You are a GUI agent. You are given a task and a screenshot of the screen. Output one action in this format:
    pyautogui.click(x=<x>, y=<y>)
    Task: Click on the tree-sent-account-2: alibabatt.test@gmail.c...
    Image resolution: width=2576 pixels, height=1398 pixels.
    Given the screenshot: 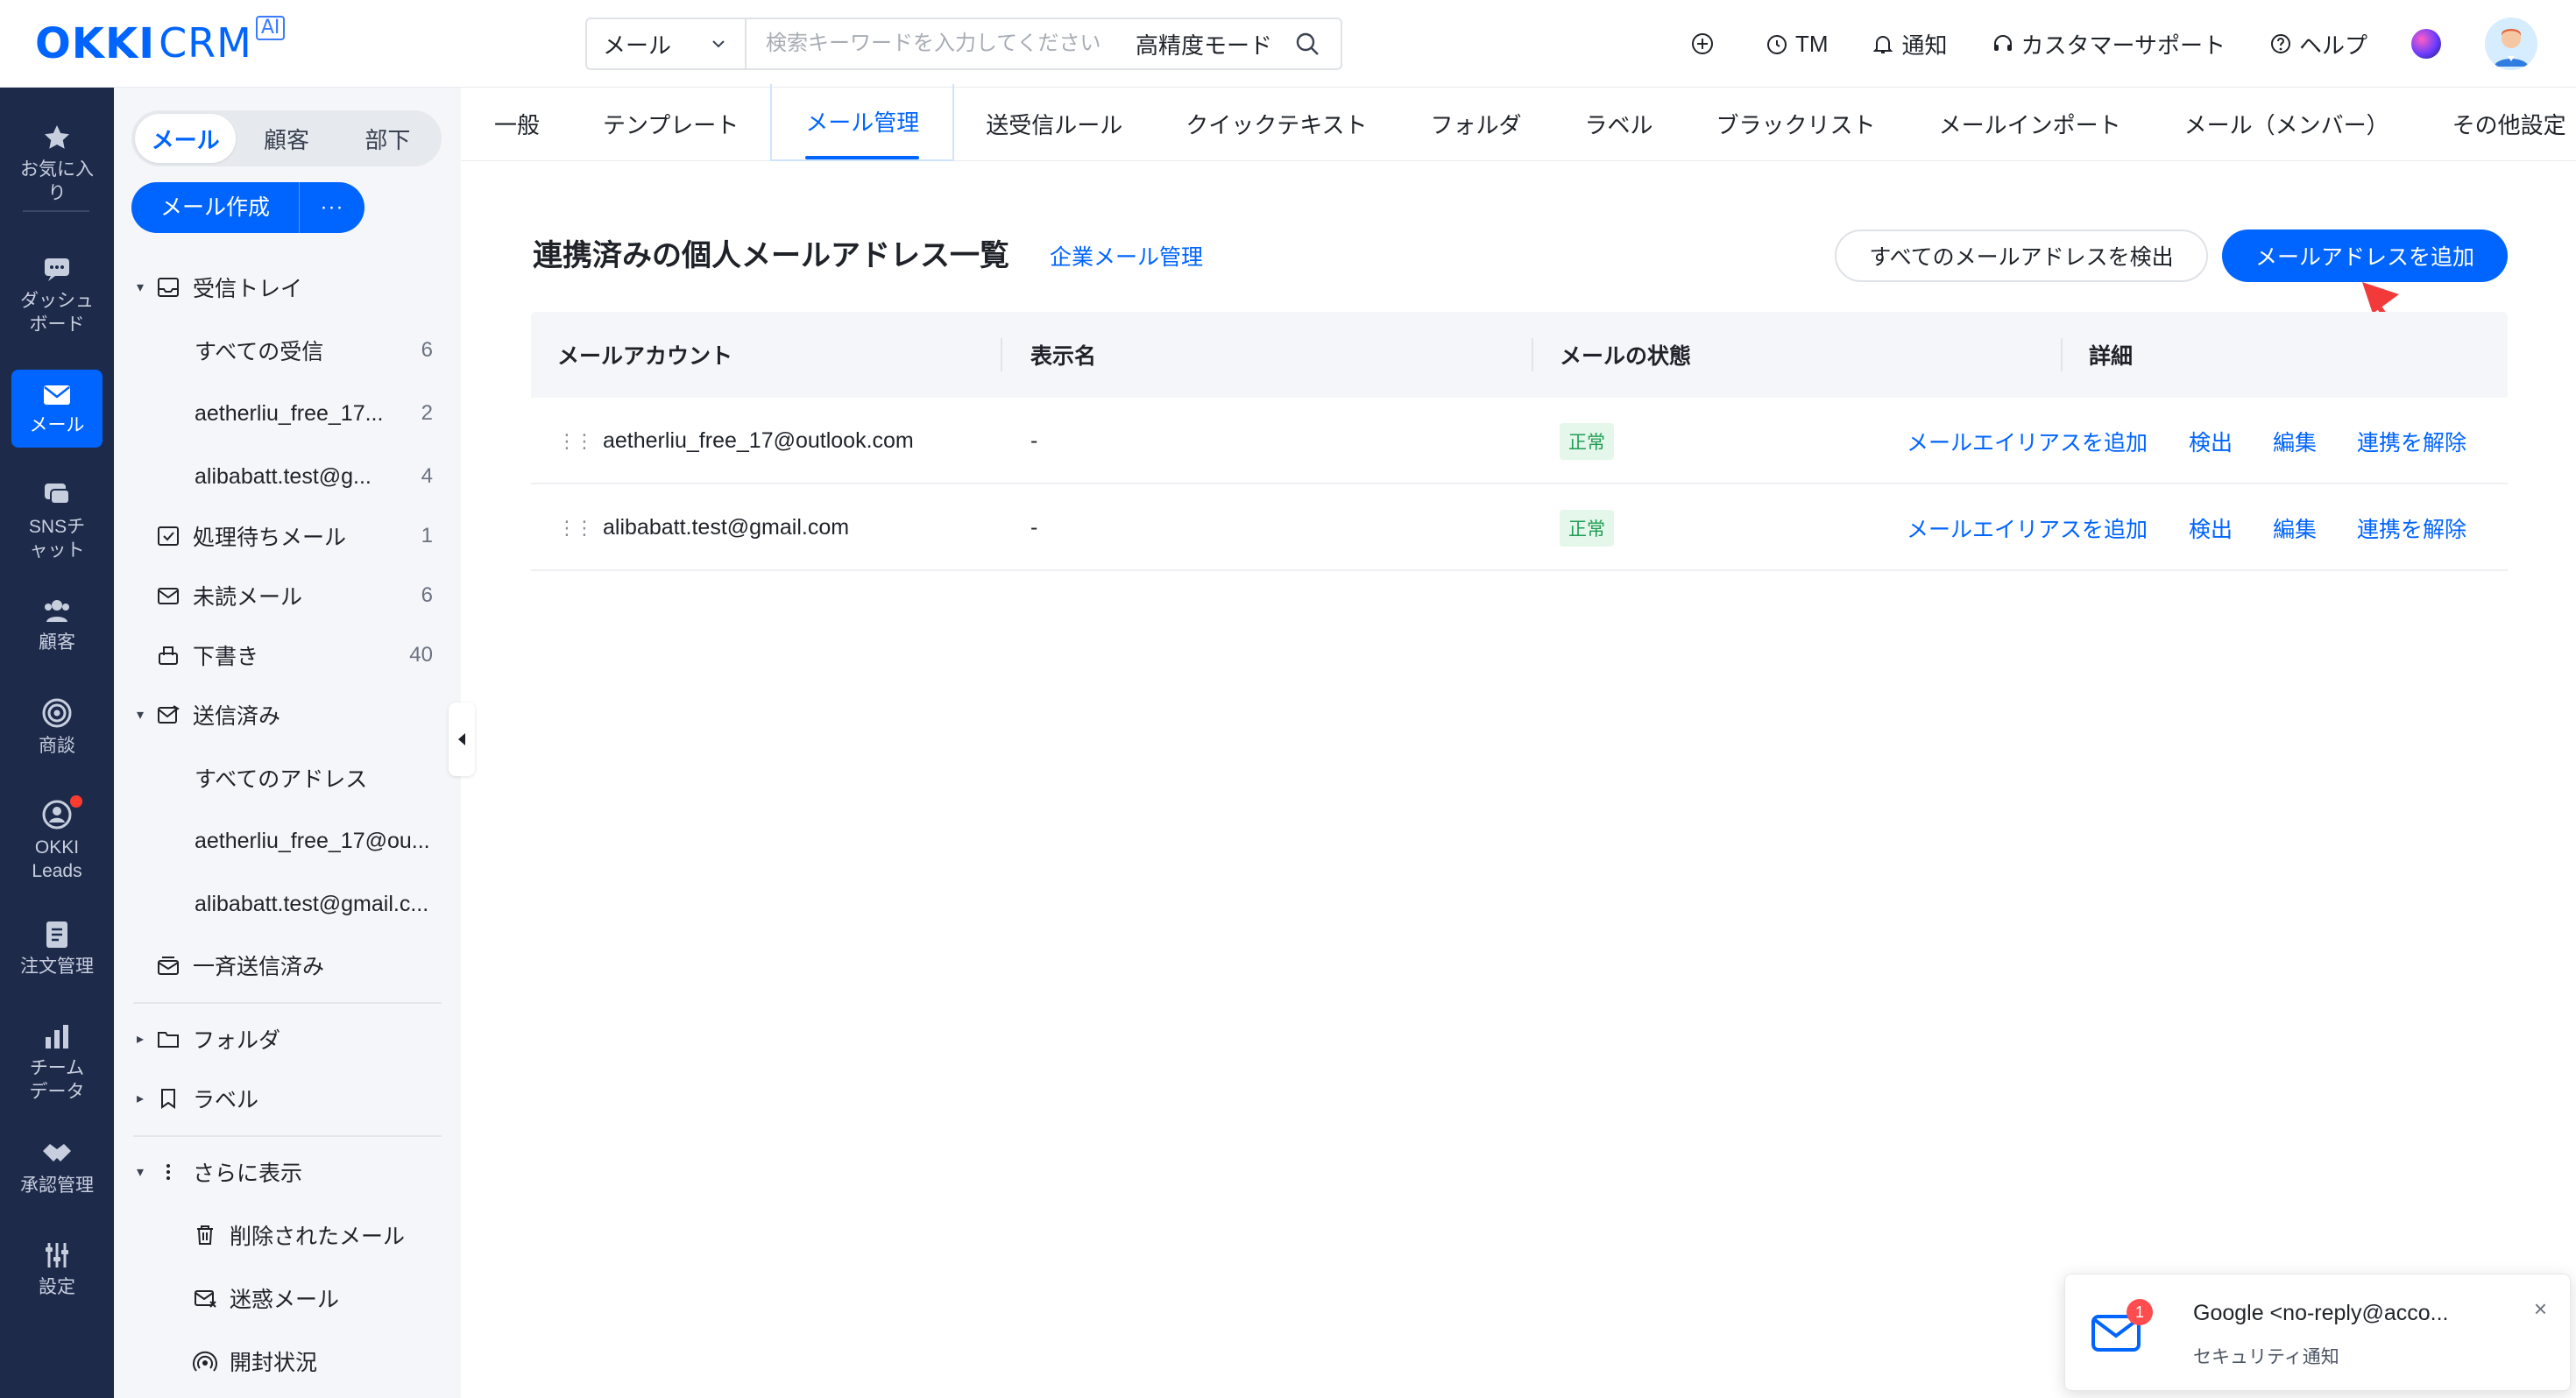 What is the action you would take?
    pyautogui.click(x=287, y=903)
    